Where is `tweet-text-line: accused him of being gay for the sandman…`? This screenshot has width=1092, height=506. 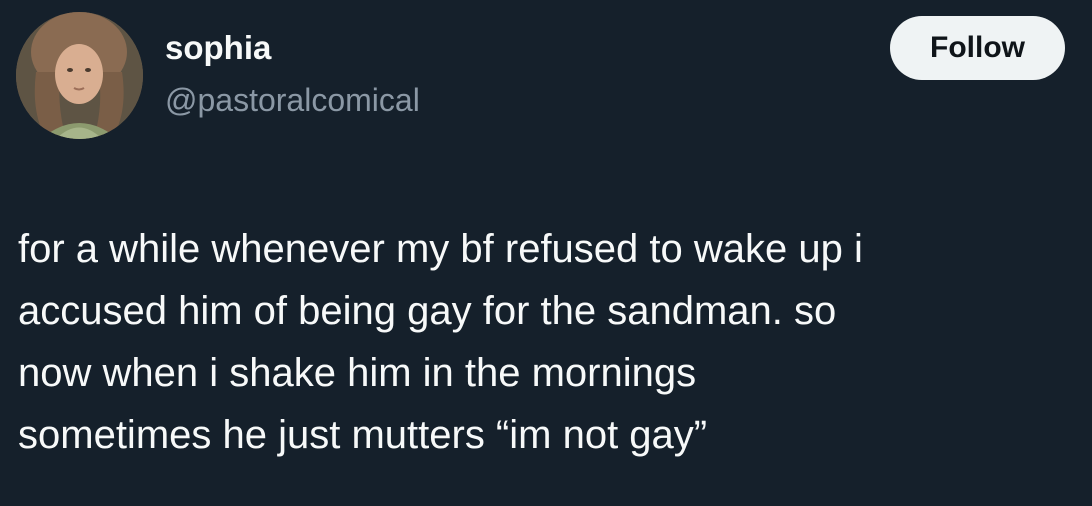 tweet-text-line: accused him of being gay for the sandman… is located at coordinates (427, 311).